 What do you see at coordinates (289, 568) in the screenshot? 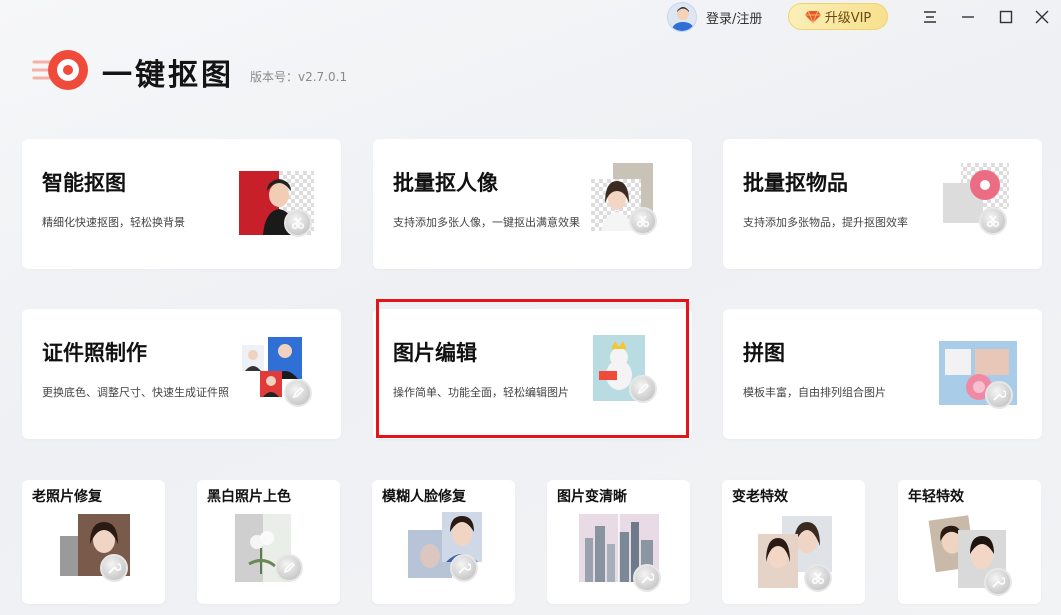
I see `brush-icon` at bounding box center [289, 568].